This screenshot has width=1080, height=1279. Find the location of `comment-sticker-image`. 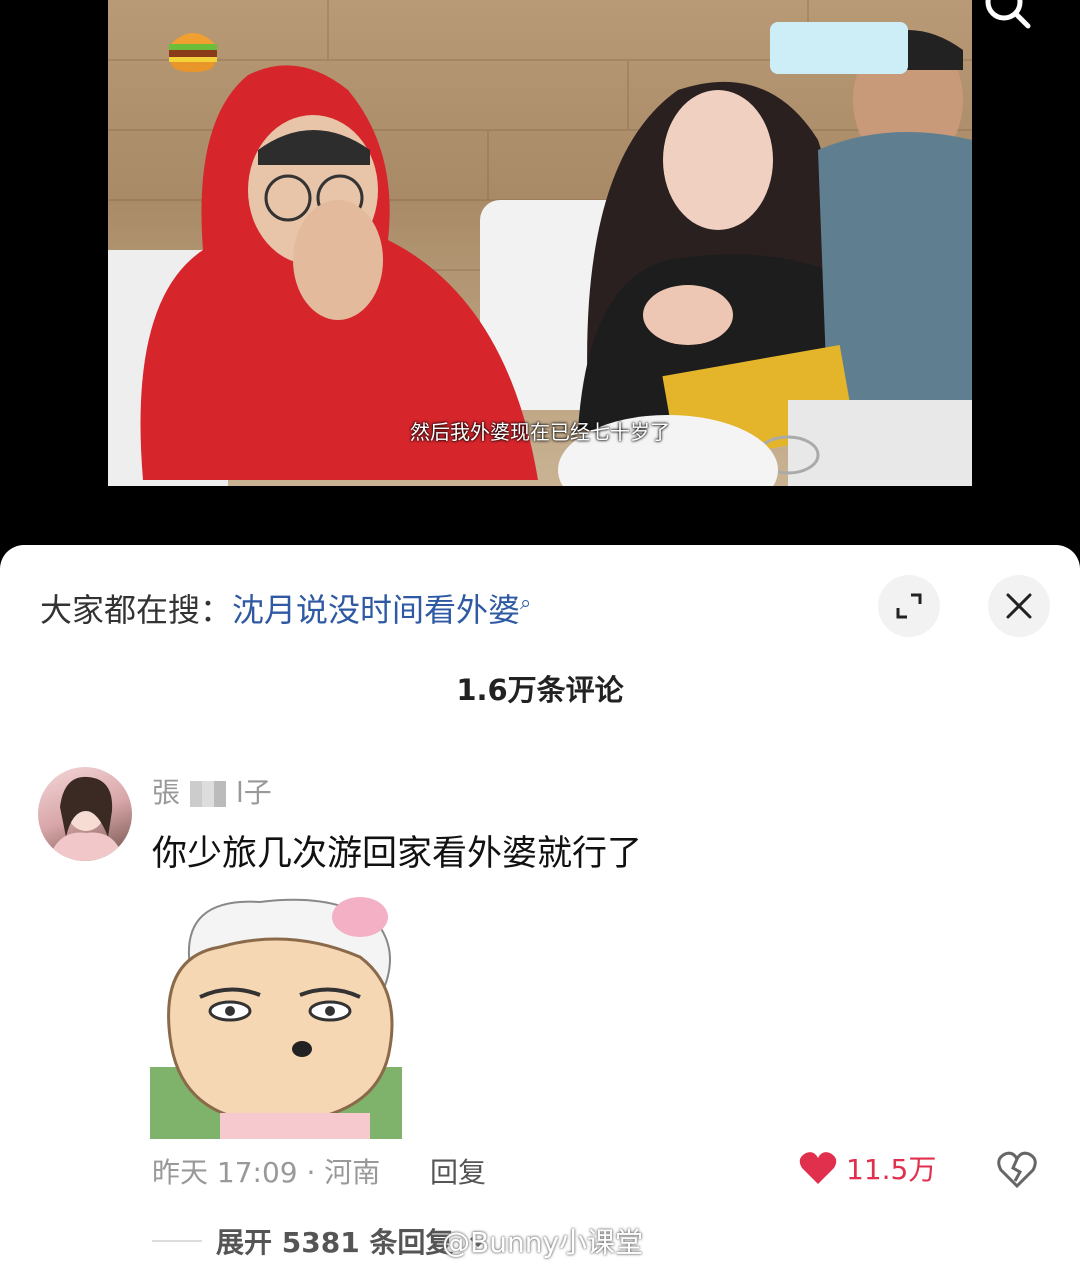

comment-sticker-image is located at coordinates (276, 1013).